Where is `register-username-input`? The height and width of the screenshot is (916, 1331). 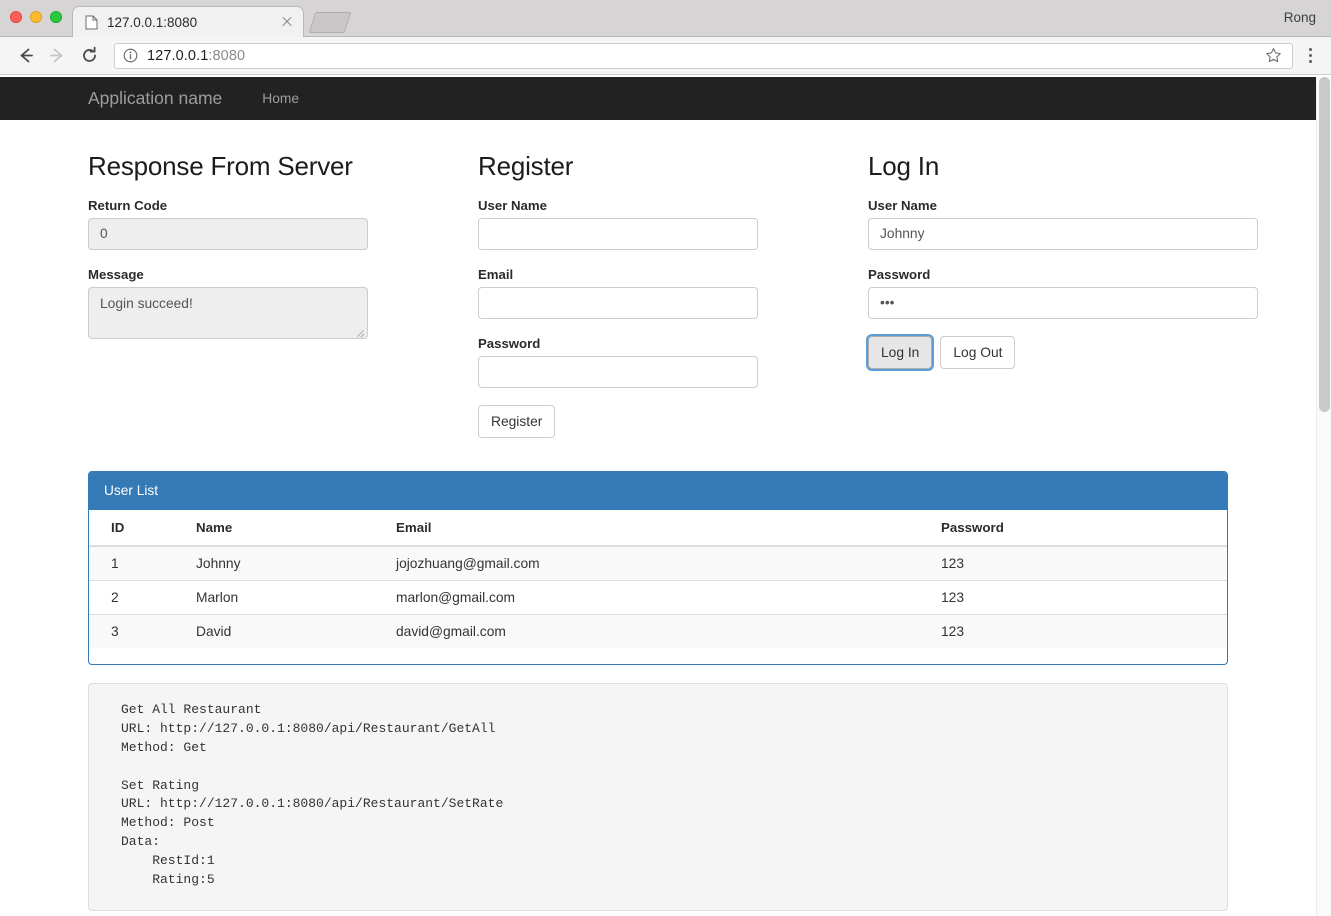
register-username-input is located at coordinates (618, 233).